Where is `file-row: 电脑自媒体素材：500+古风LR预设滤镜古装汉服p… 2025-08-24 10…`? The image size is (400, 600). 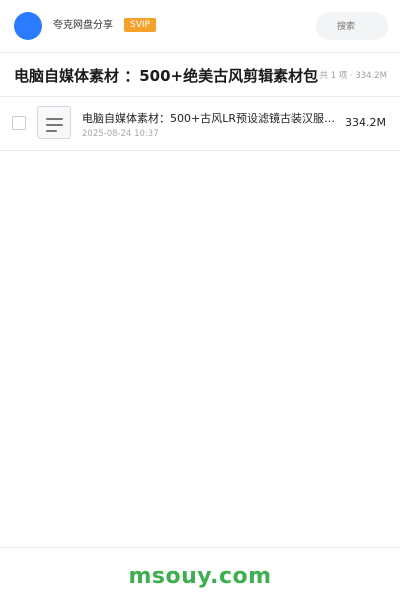 file-row: 电脑自媒体素材：500+古风LR预设滤镜古装汉服p… 2025-08-24 10… is located at coordinates (200, 124).